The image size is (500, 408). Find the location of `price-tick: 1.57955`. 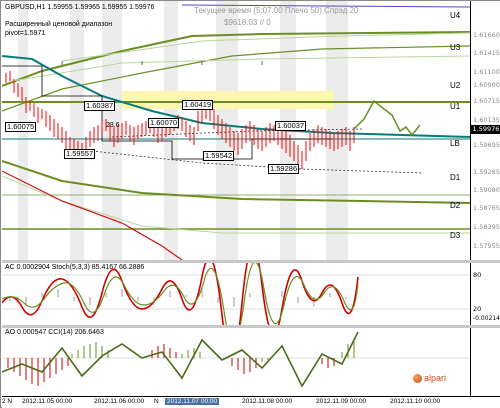

price-tick: 1.57955 is located at coordinates (486, 246).